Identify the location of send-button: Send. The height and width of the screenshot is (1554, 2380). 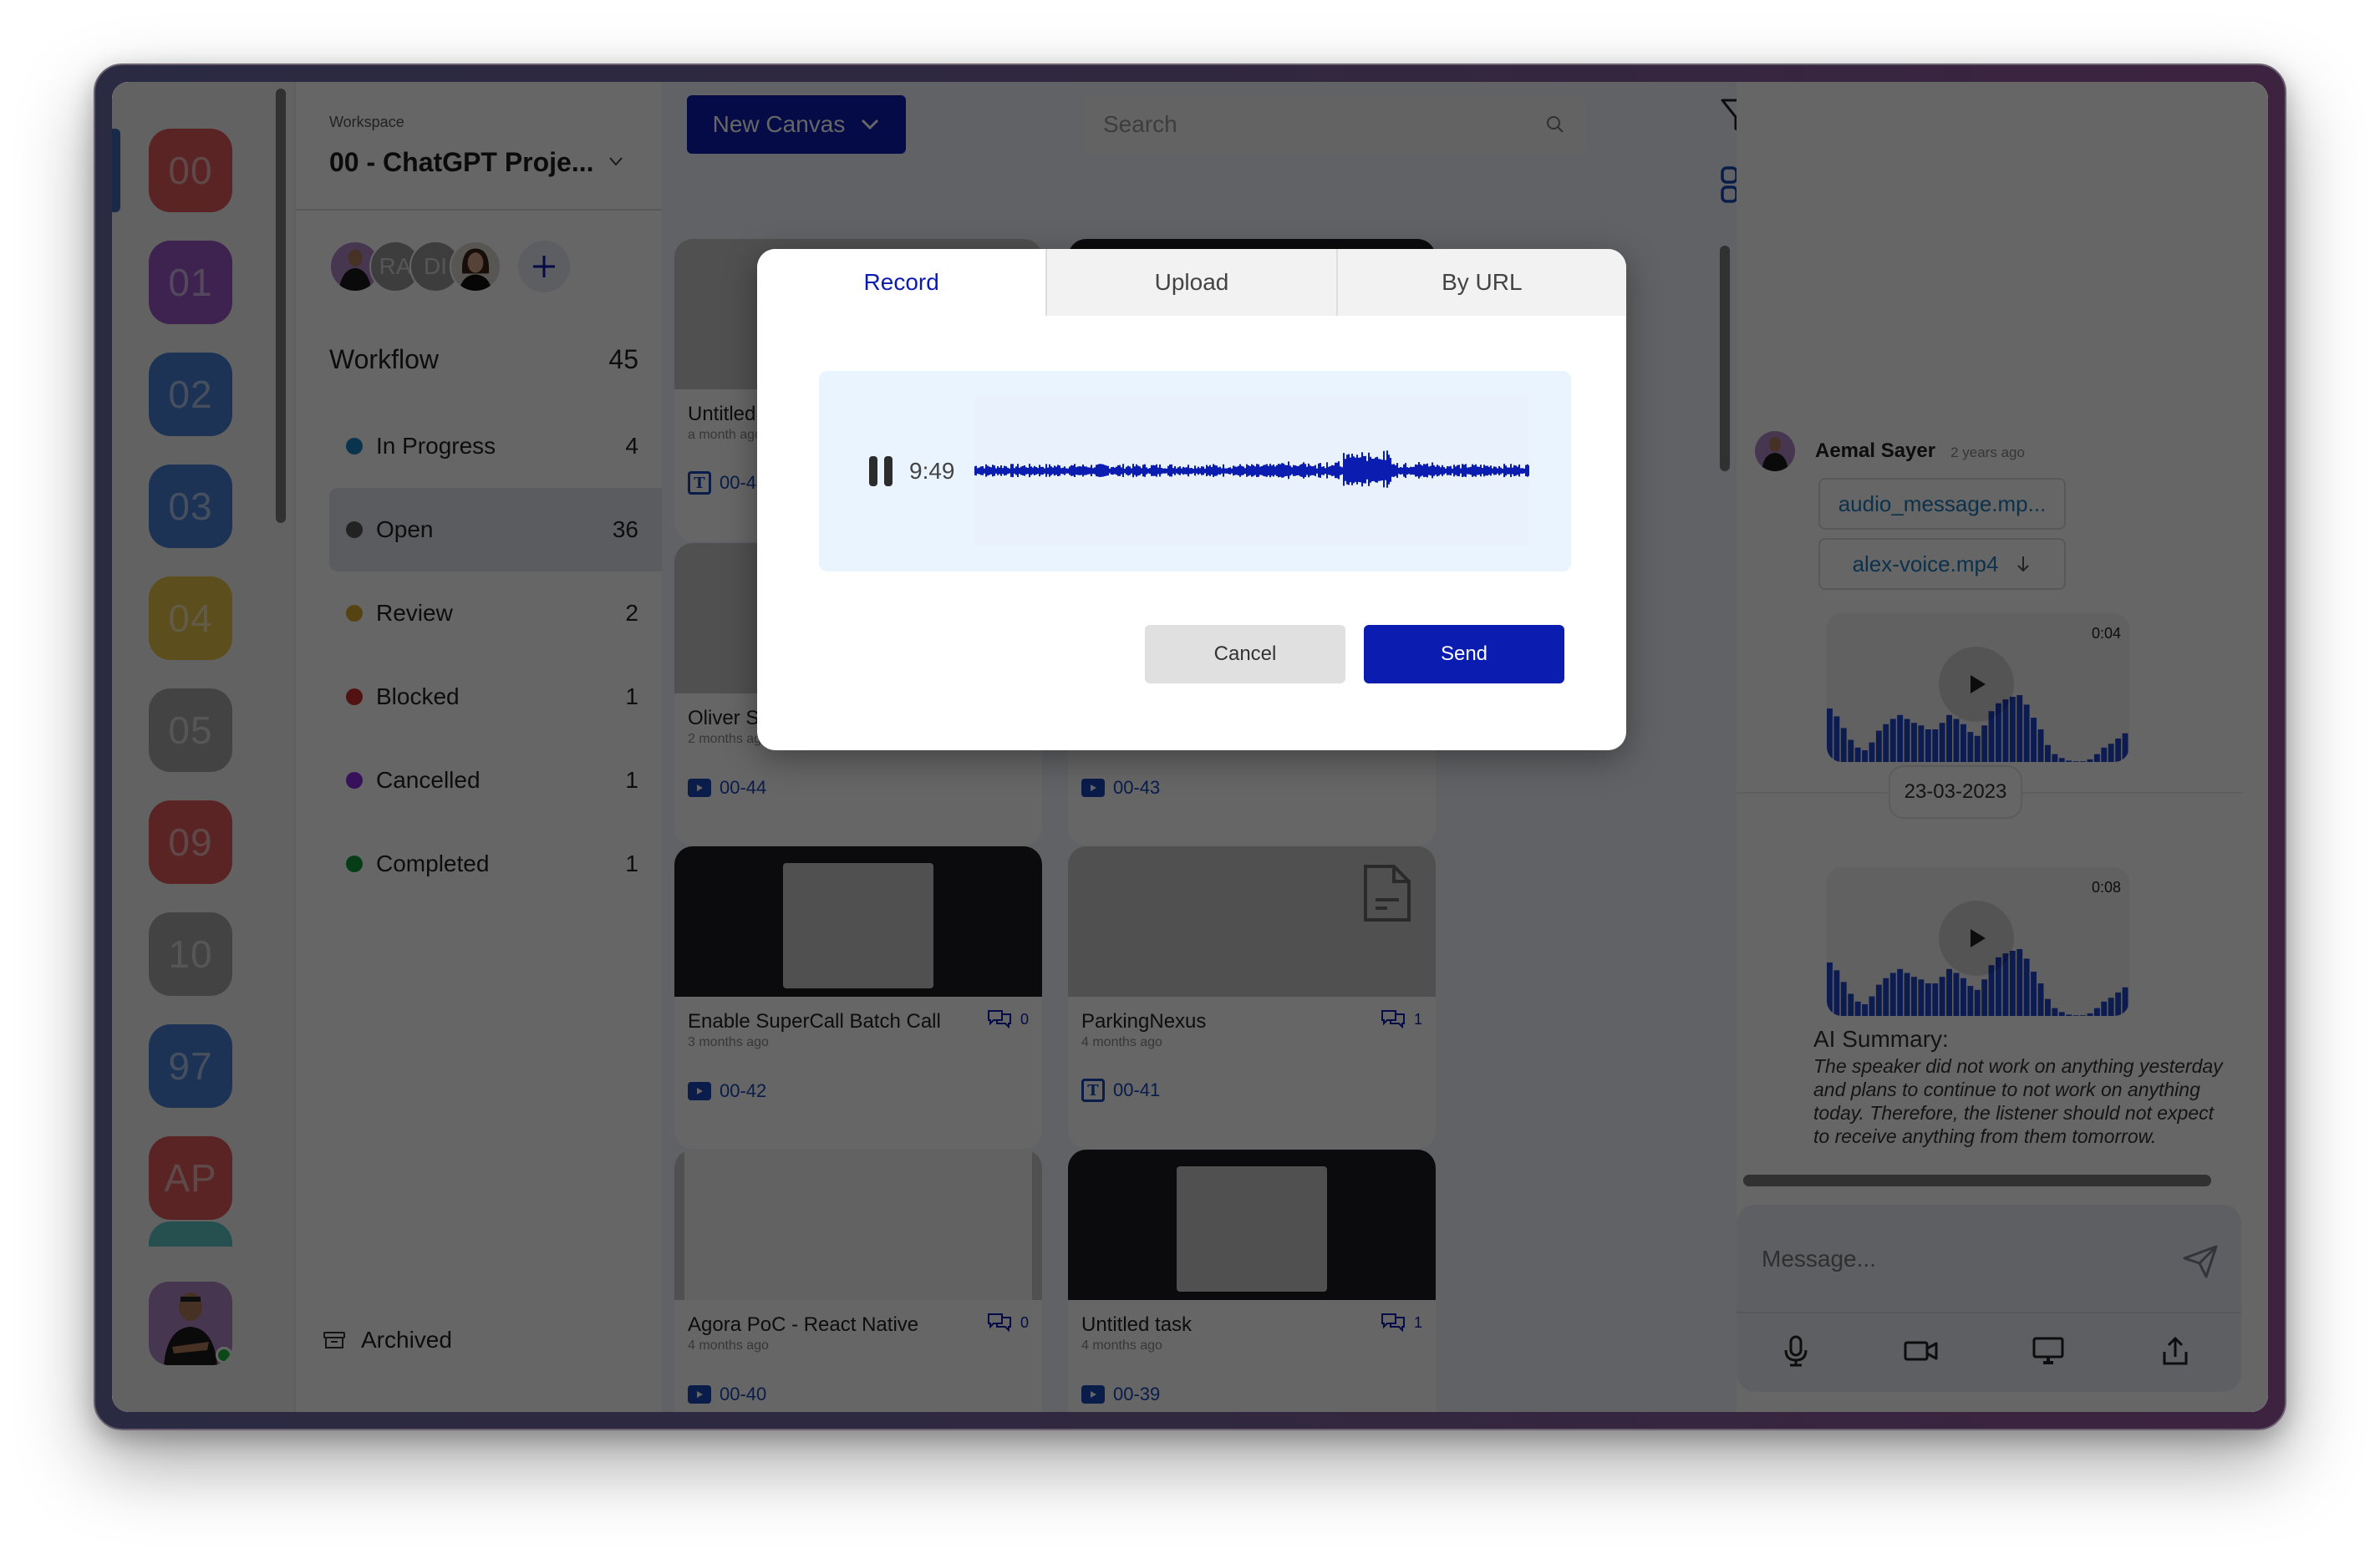
(1464, 654).